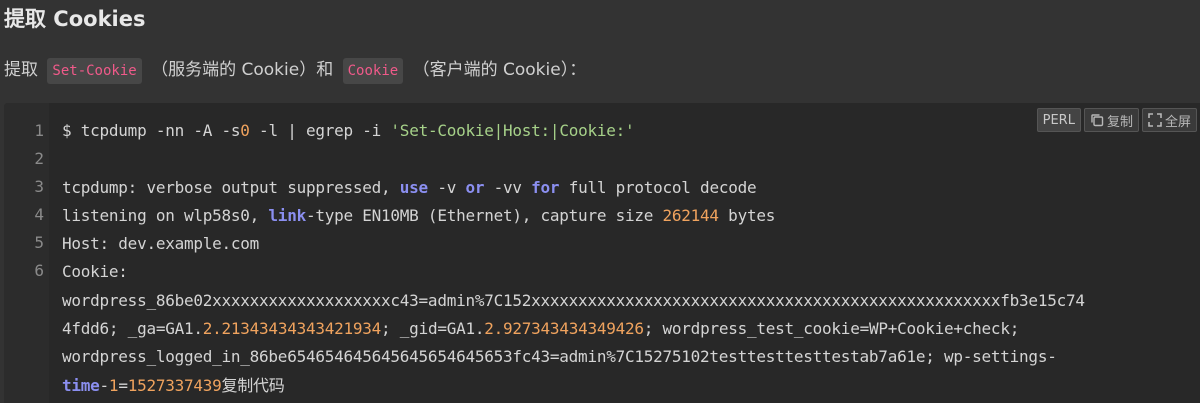  I want to click on line-number: 3, so click(39, 186).